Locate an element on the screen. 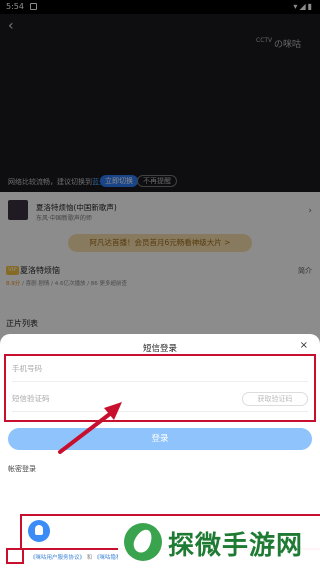 The image size is (320, 568). leaf-logo-icon is located at coordinates (143, 542).